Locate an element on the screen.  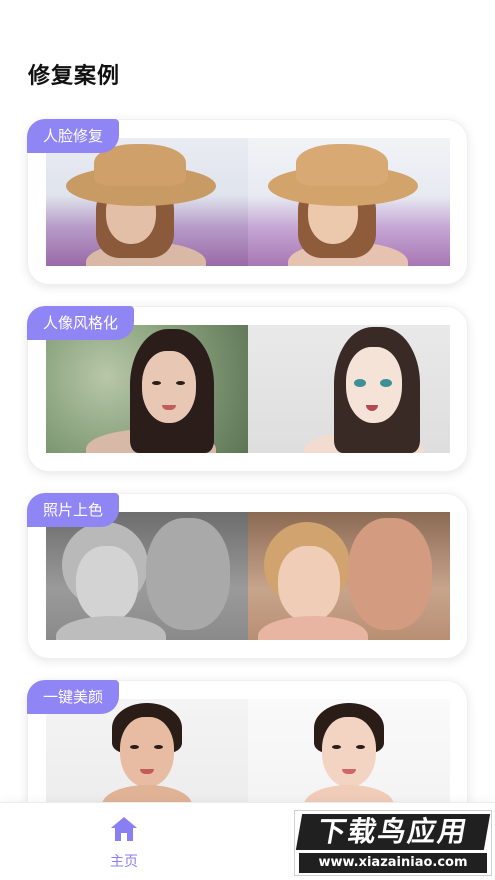
case-tag: 人脸修复 is located at coordinates (73, 136).